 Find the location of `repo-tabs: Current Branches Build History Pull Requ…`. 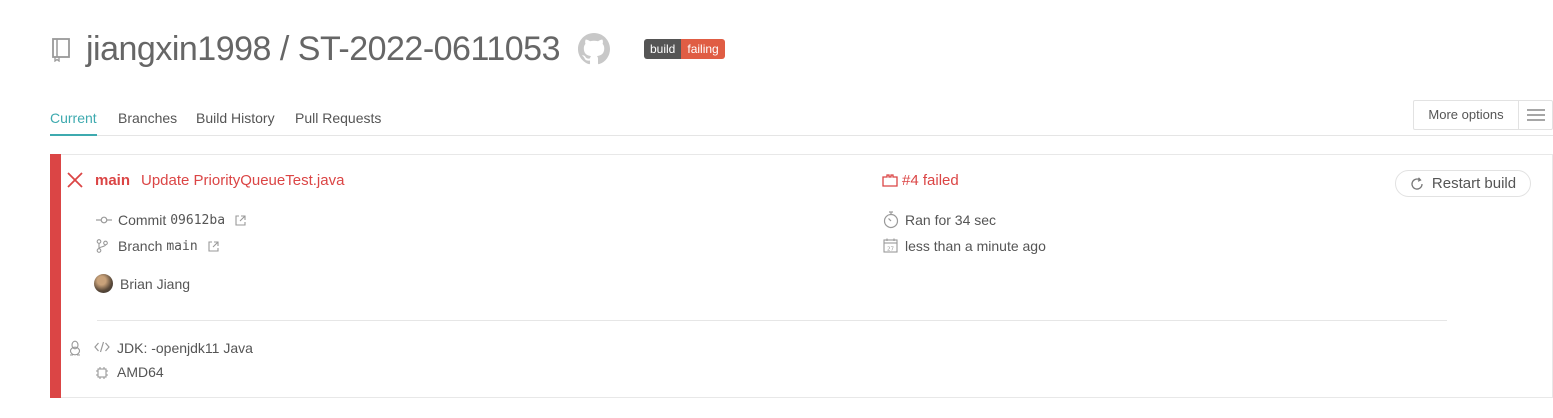

repo-tabs: Current Branches Build History Pull Requ… is located at coordinates (801, 118).